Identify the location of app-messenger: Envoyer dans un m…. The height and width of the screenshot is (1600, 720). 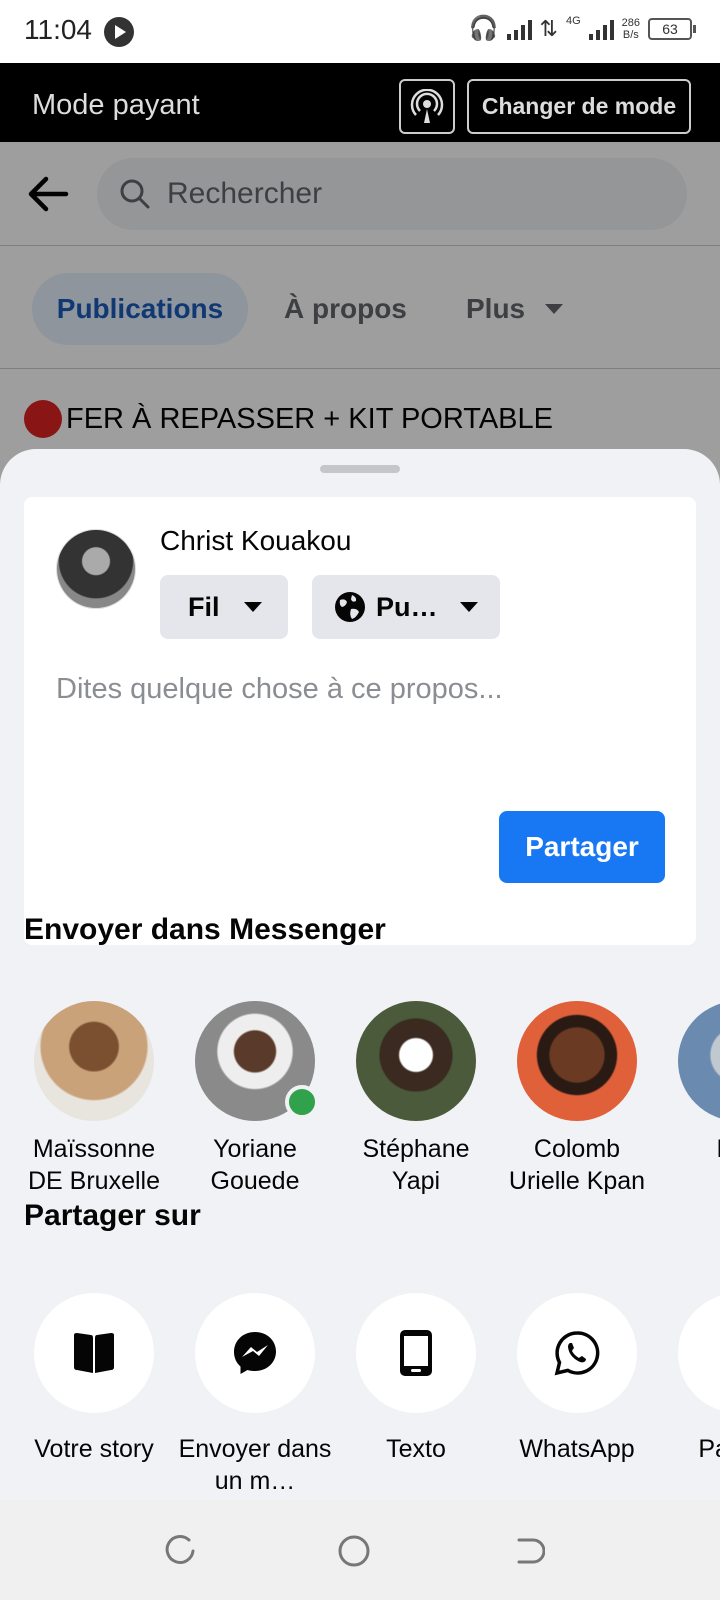
(255, 1395).